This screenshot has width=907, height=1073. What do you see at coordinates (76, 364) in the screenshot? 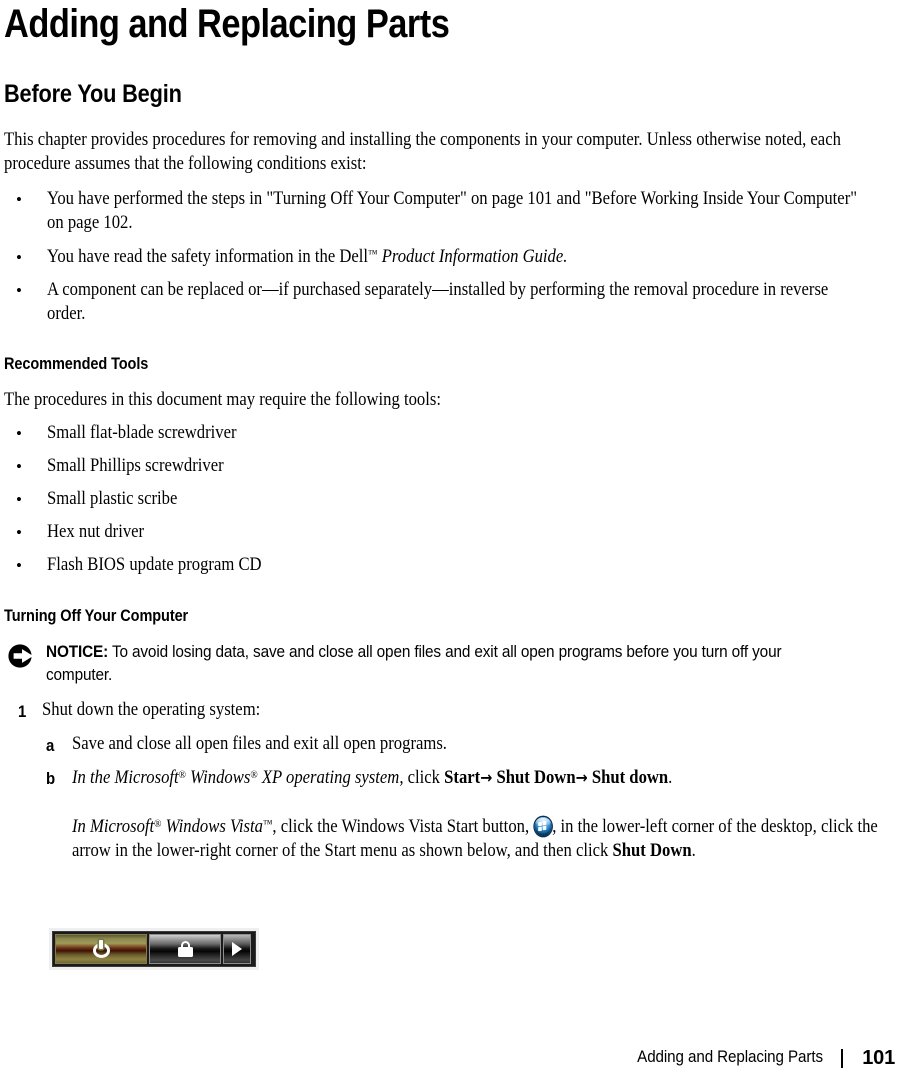
I see `heading-recommended-tools: Recommended Tools` at bounding box center [76, 364].